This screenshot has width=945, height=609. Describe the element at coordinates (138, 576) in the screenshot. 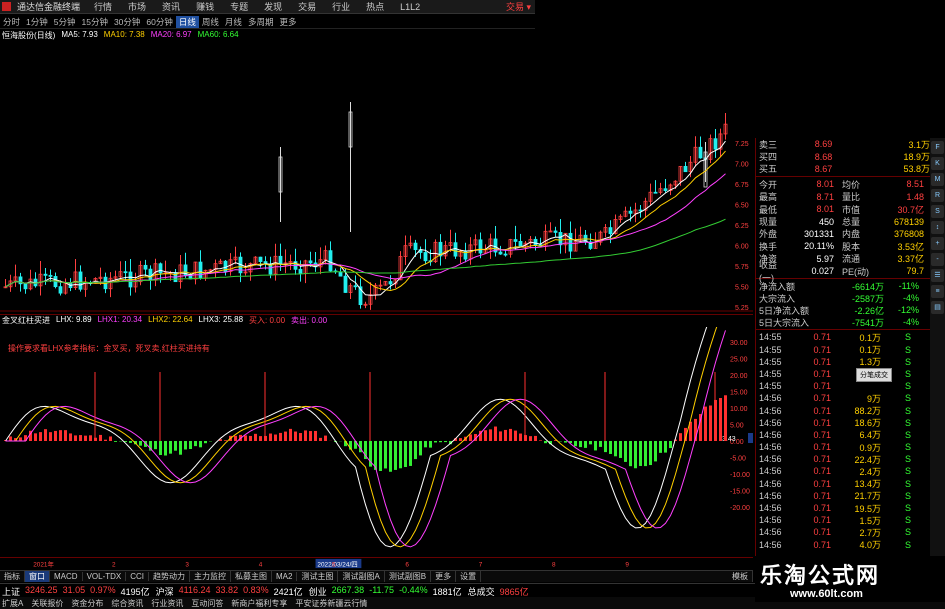

I see `indicator-tab: CCI` at that location.